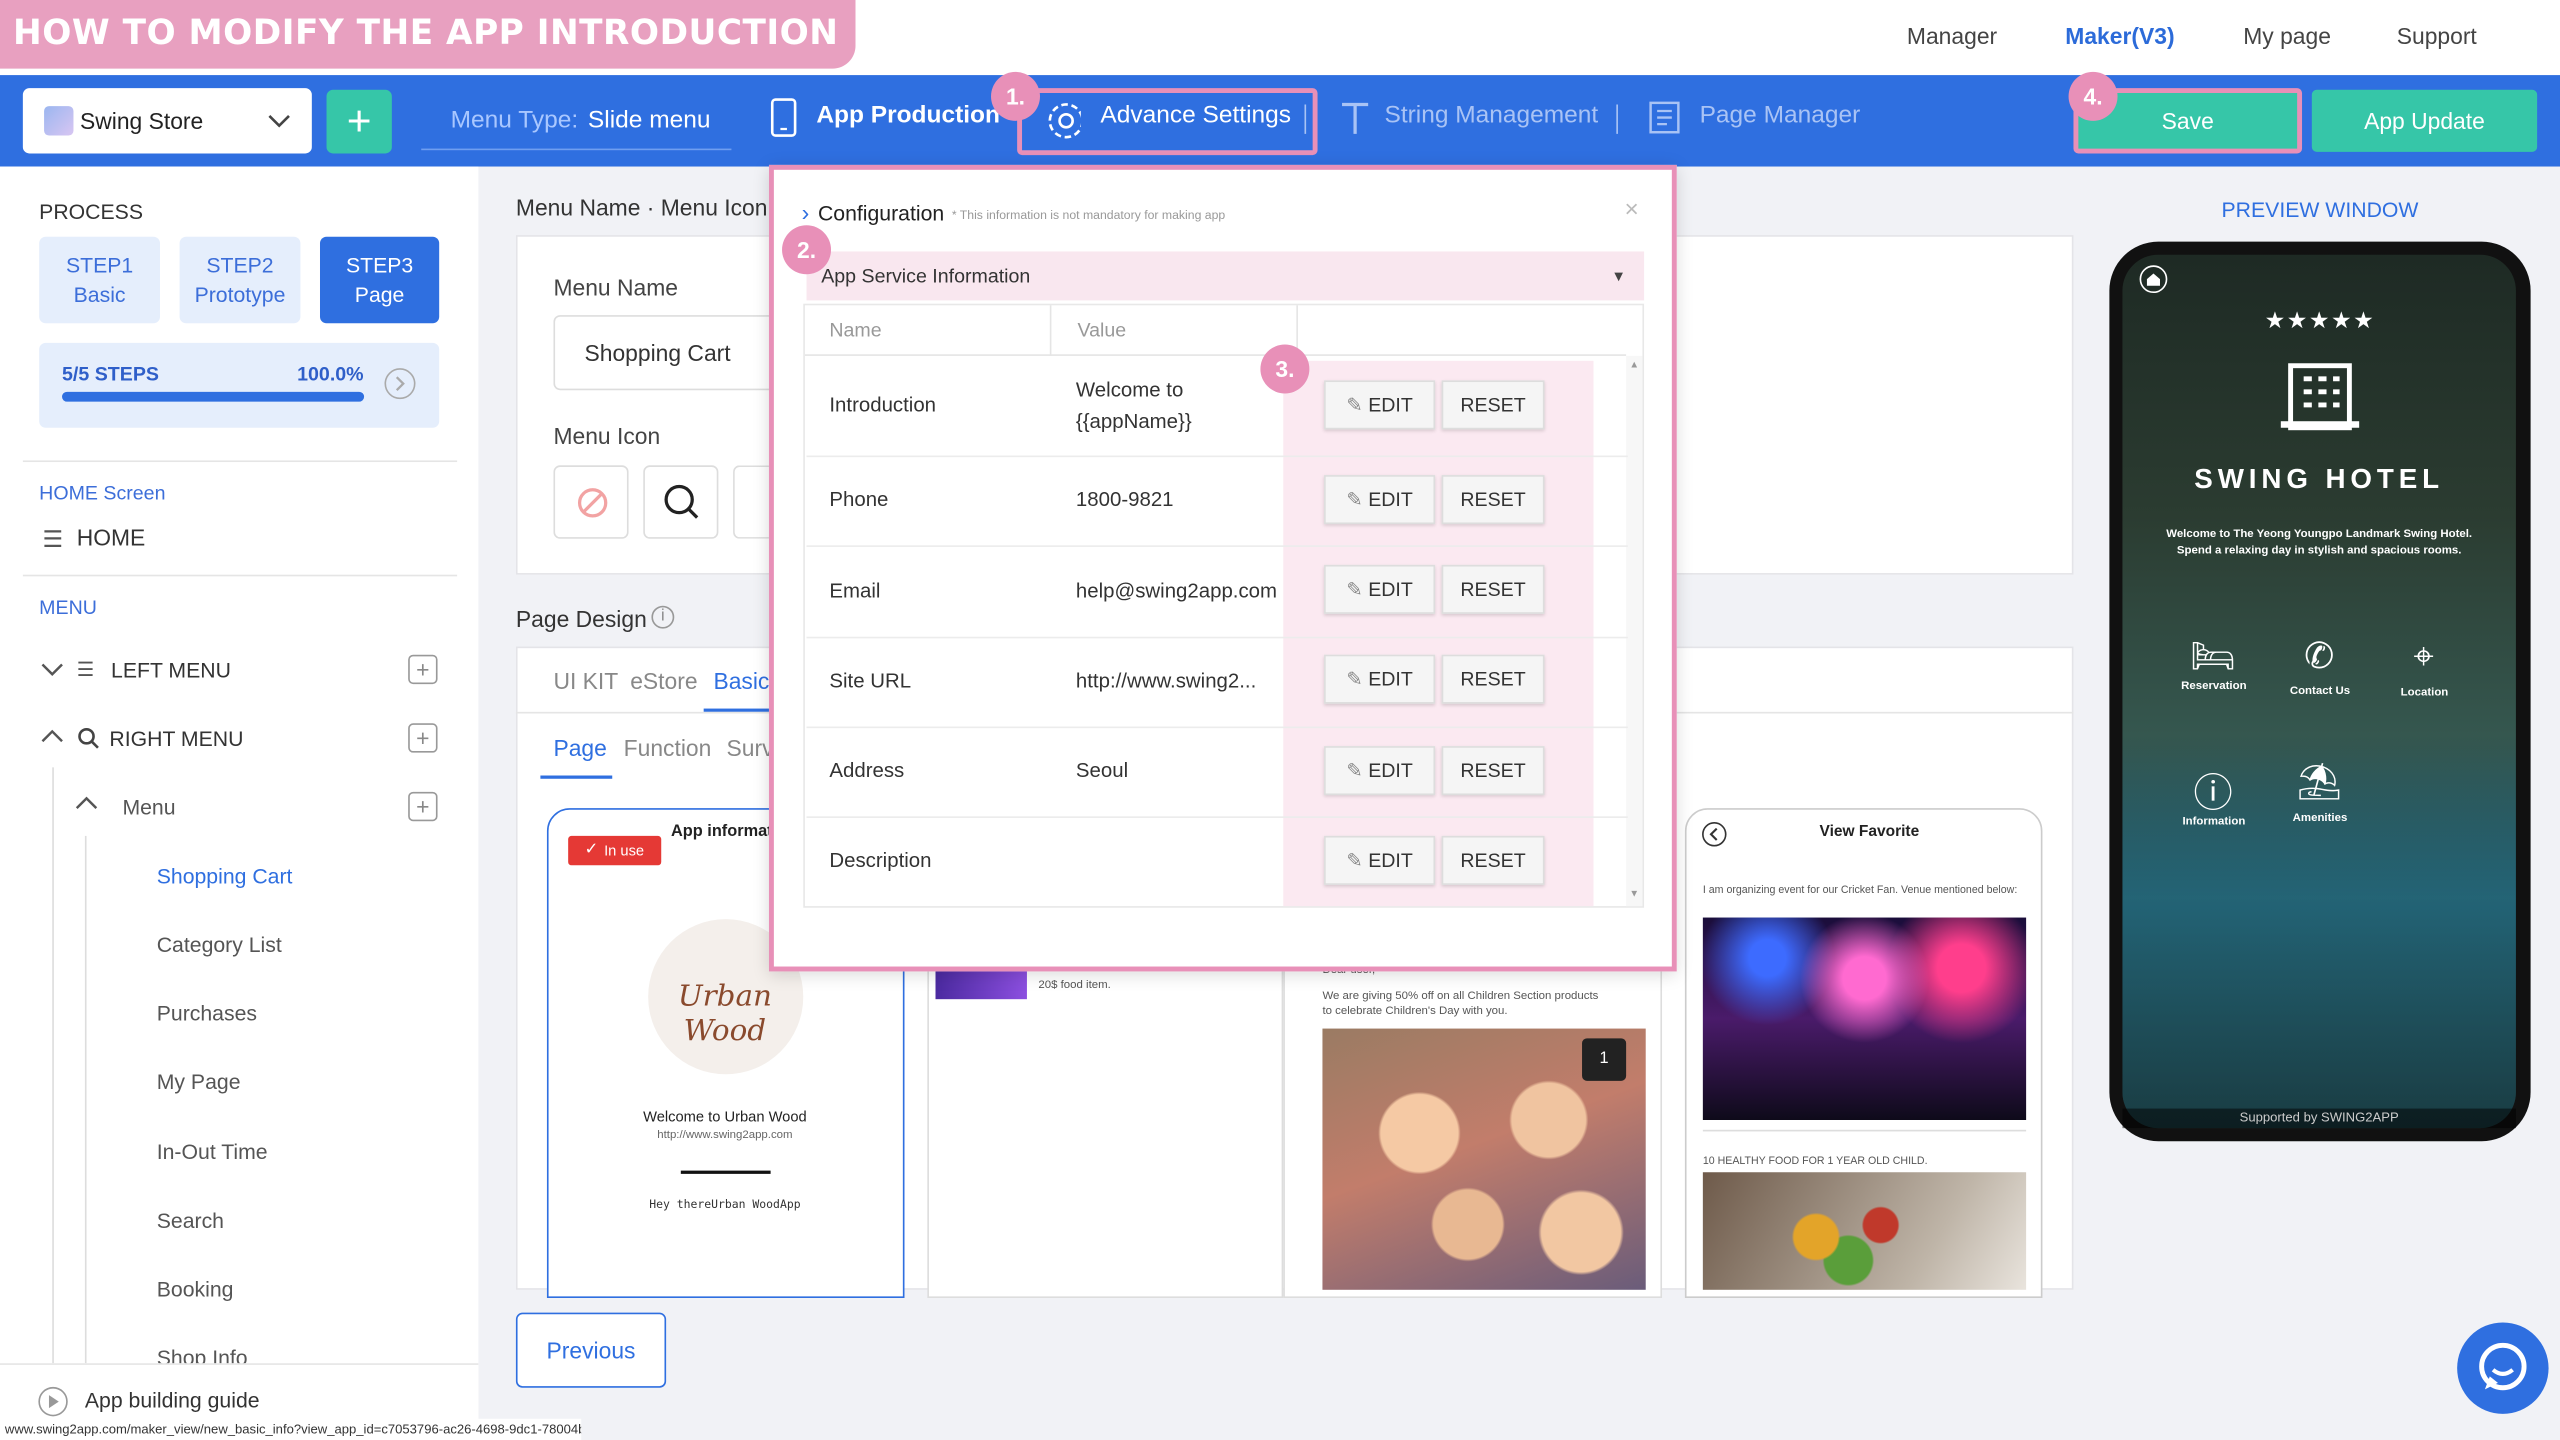 The image size is (2560, 1440). What do you see at coordinates (171, 670) in the screenshot?
I see `sidebar-item-left-menu: LEFT MENU` at bounding box center [171, 670].